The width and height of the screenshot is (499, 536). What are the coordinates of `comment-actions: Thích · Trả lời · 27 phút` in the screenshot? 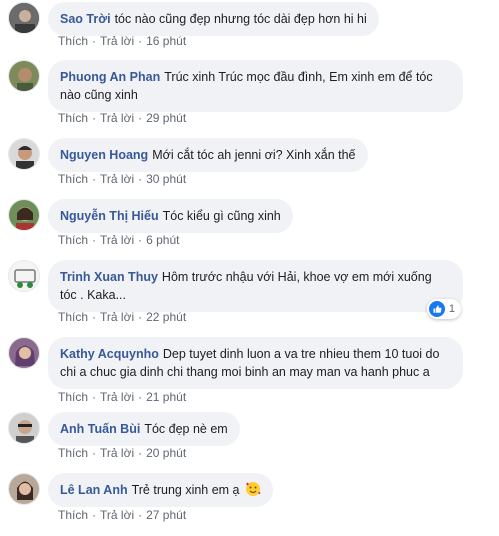 It's located at (122, 515).